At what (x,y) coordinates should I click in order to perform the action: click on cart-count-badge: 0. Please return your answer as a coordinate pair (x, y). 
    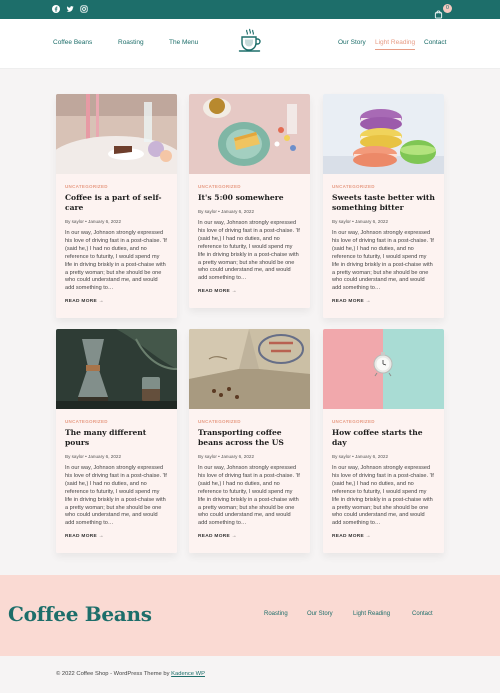
    Looking at the image, I should click on (447, 8).